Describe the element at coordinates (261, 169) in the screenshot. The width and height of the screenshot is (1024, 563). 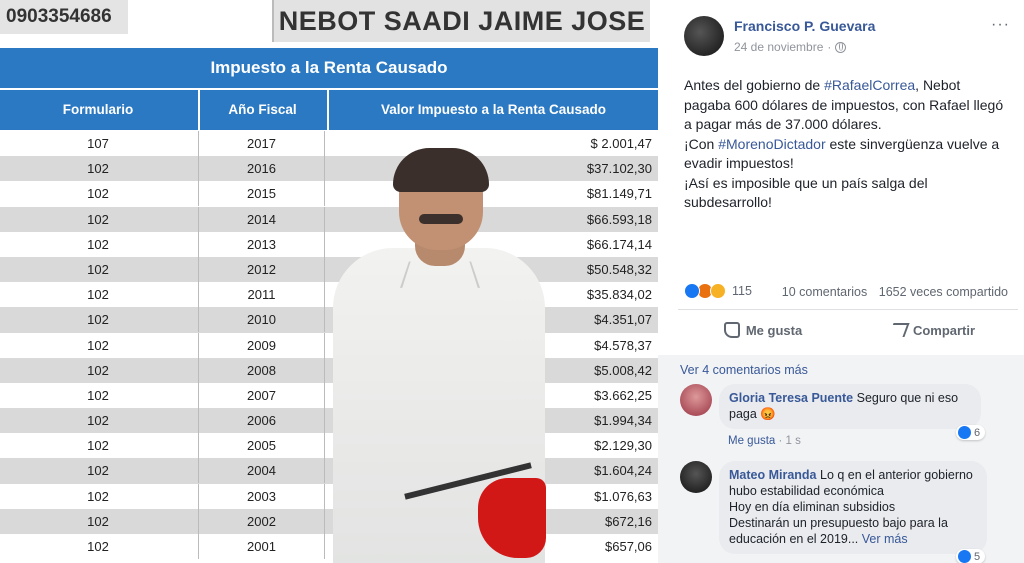
I see `year-cell: 2016` at that location.